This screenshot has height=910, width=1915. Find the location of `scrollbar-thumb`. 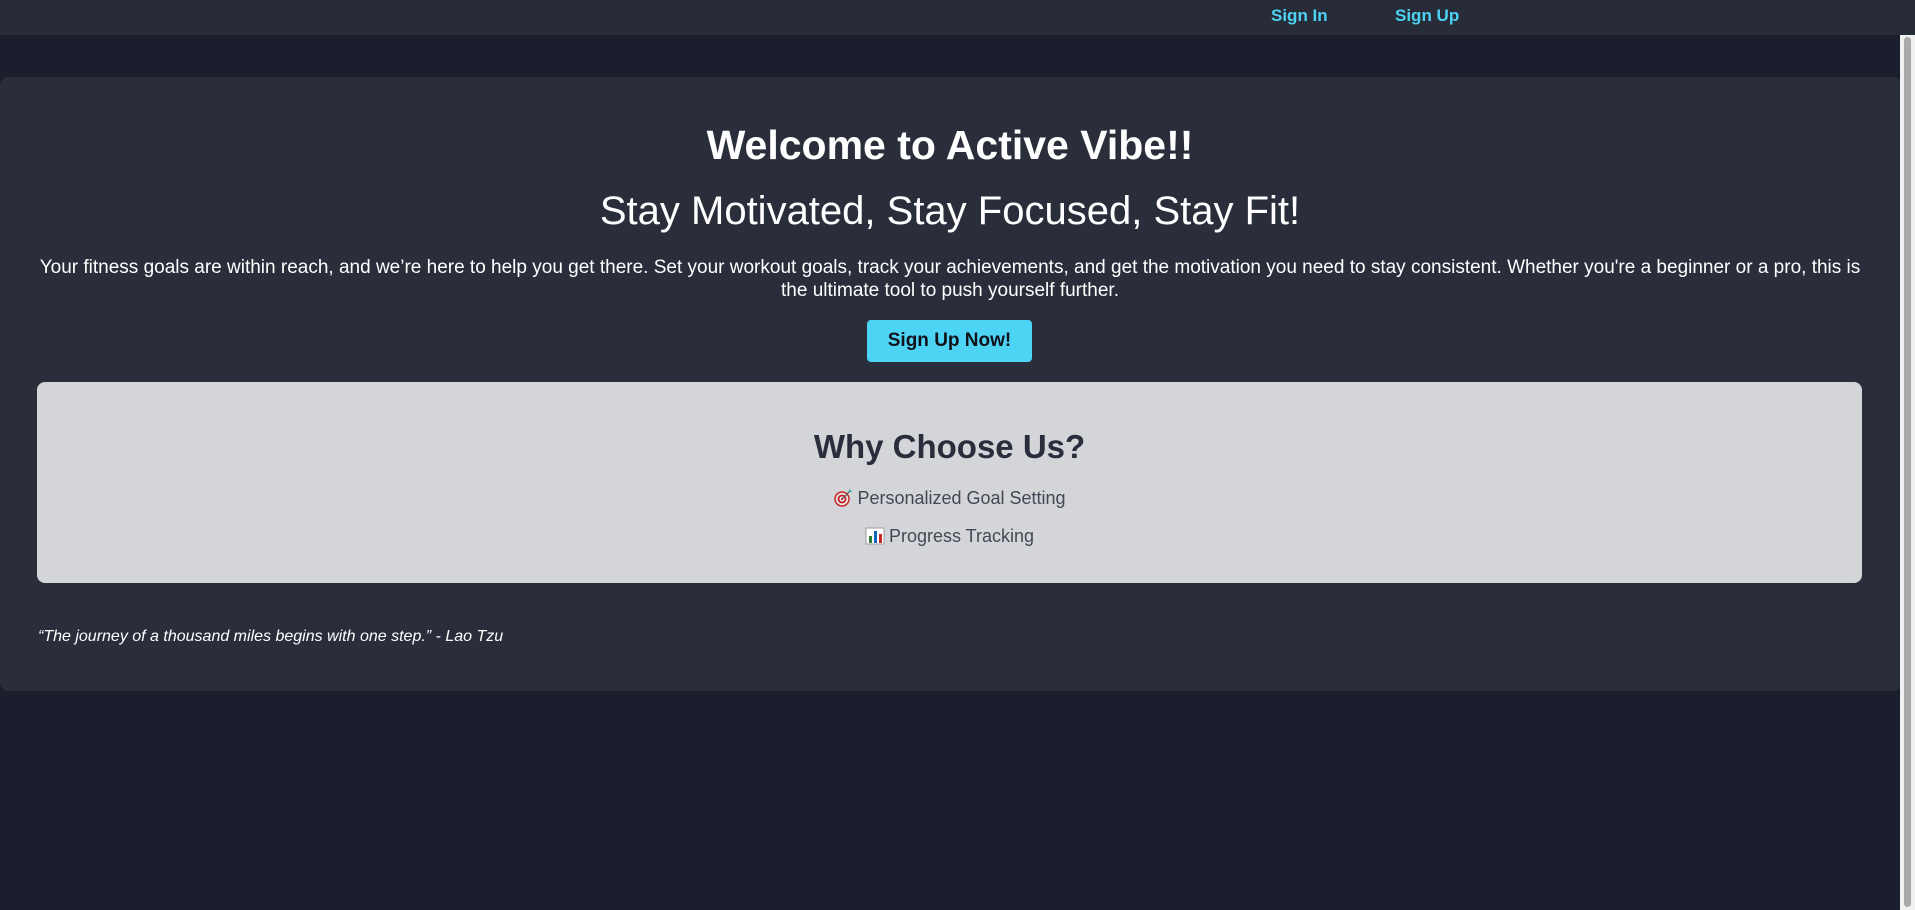

scrollbar-thumb is located at coordinates (1907, 472).